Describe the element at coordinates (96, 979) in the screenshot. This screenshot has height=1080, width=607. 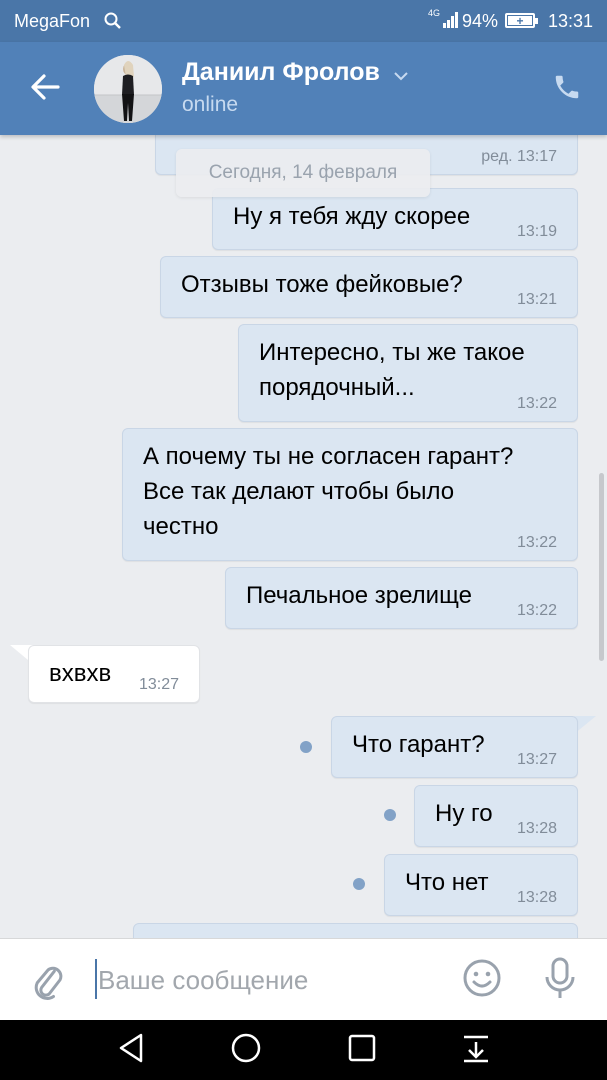
I see `text-caret` at that location.